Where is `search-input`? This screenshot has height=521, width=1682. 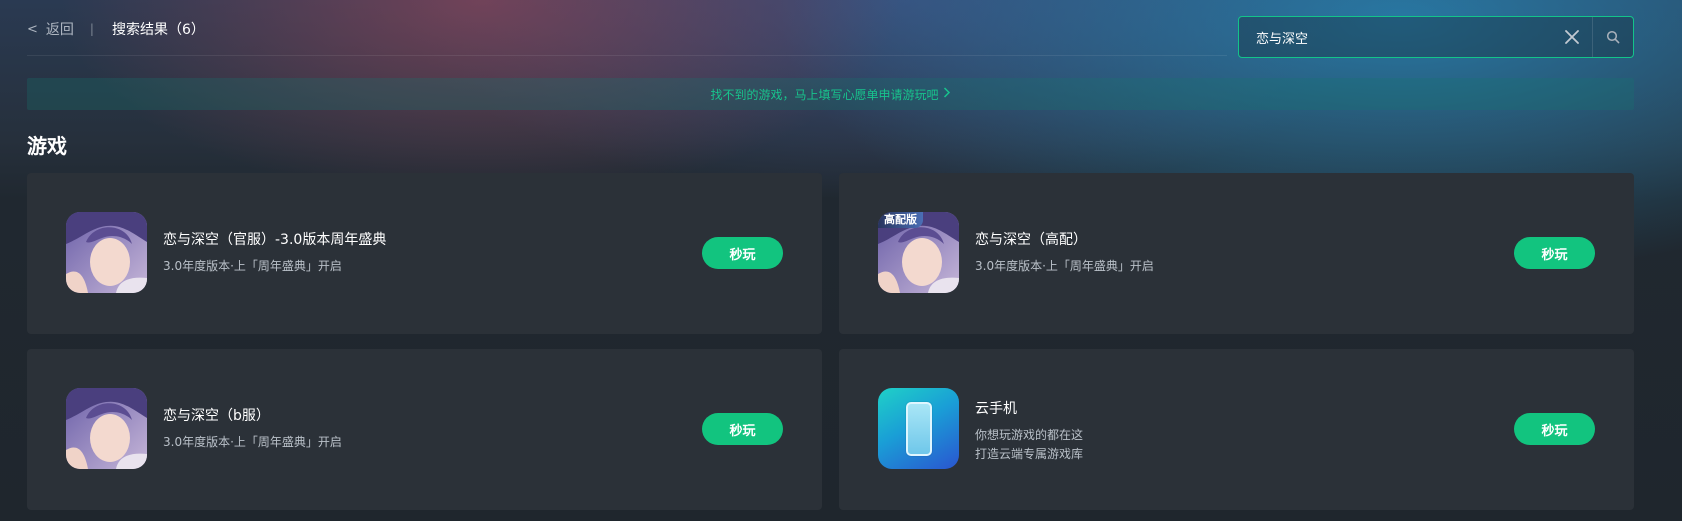
search-input is located at coordinates (1395, 37).